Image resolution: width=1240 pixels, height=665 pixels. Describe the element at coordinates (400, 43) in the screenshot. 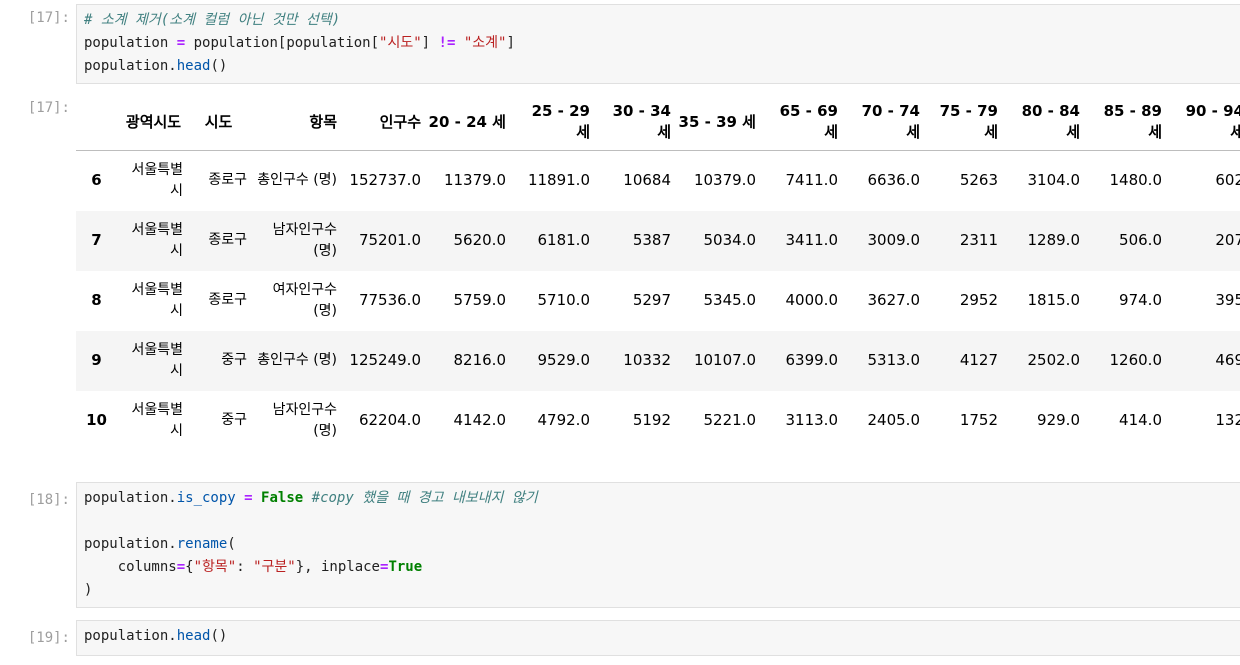

I see `code-token: "시도"` at that location.